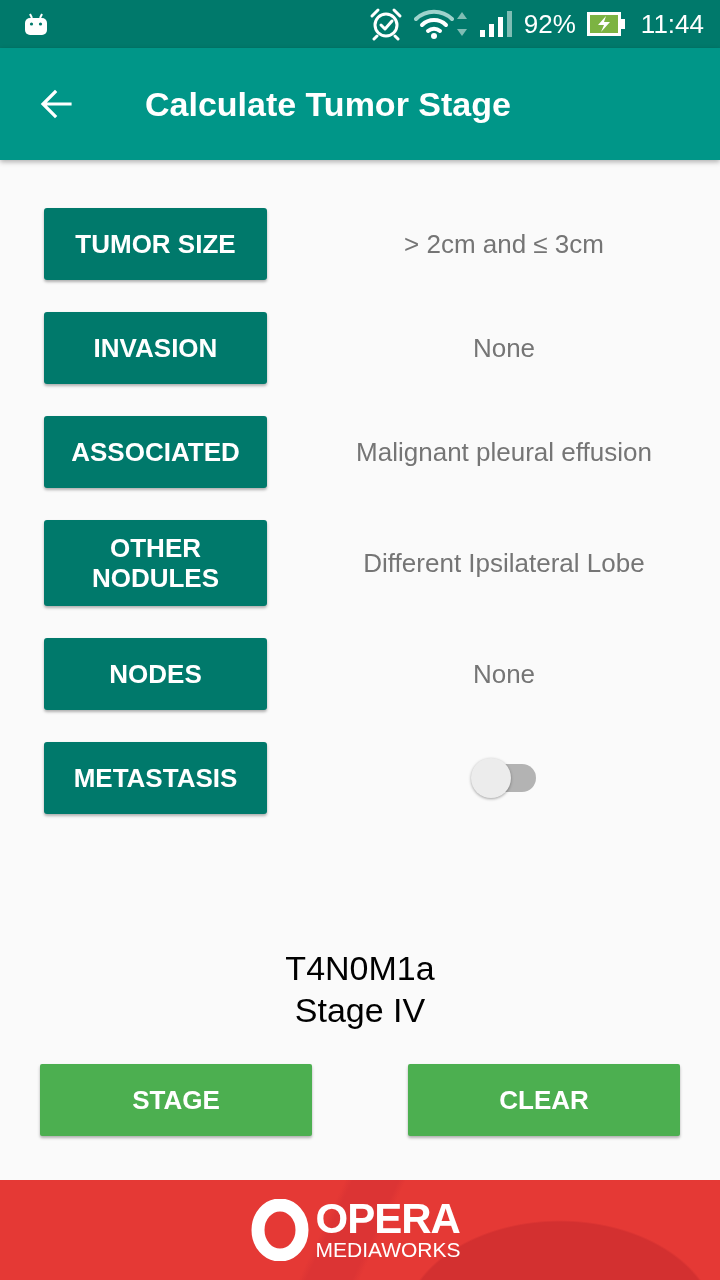  What do you see at coordinates (155, 674) in the screenshot?
I see `criterion-button: NODES` at bounding box center [155, 674].